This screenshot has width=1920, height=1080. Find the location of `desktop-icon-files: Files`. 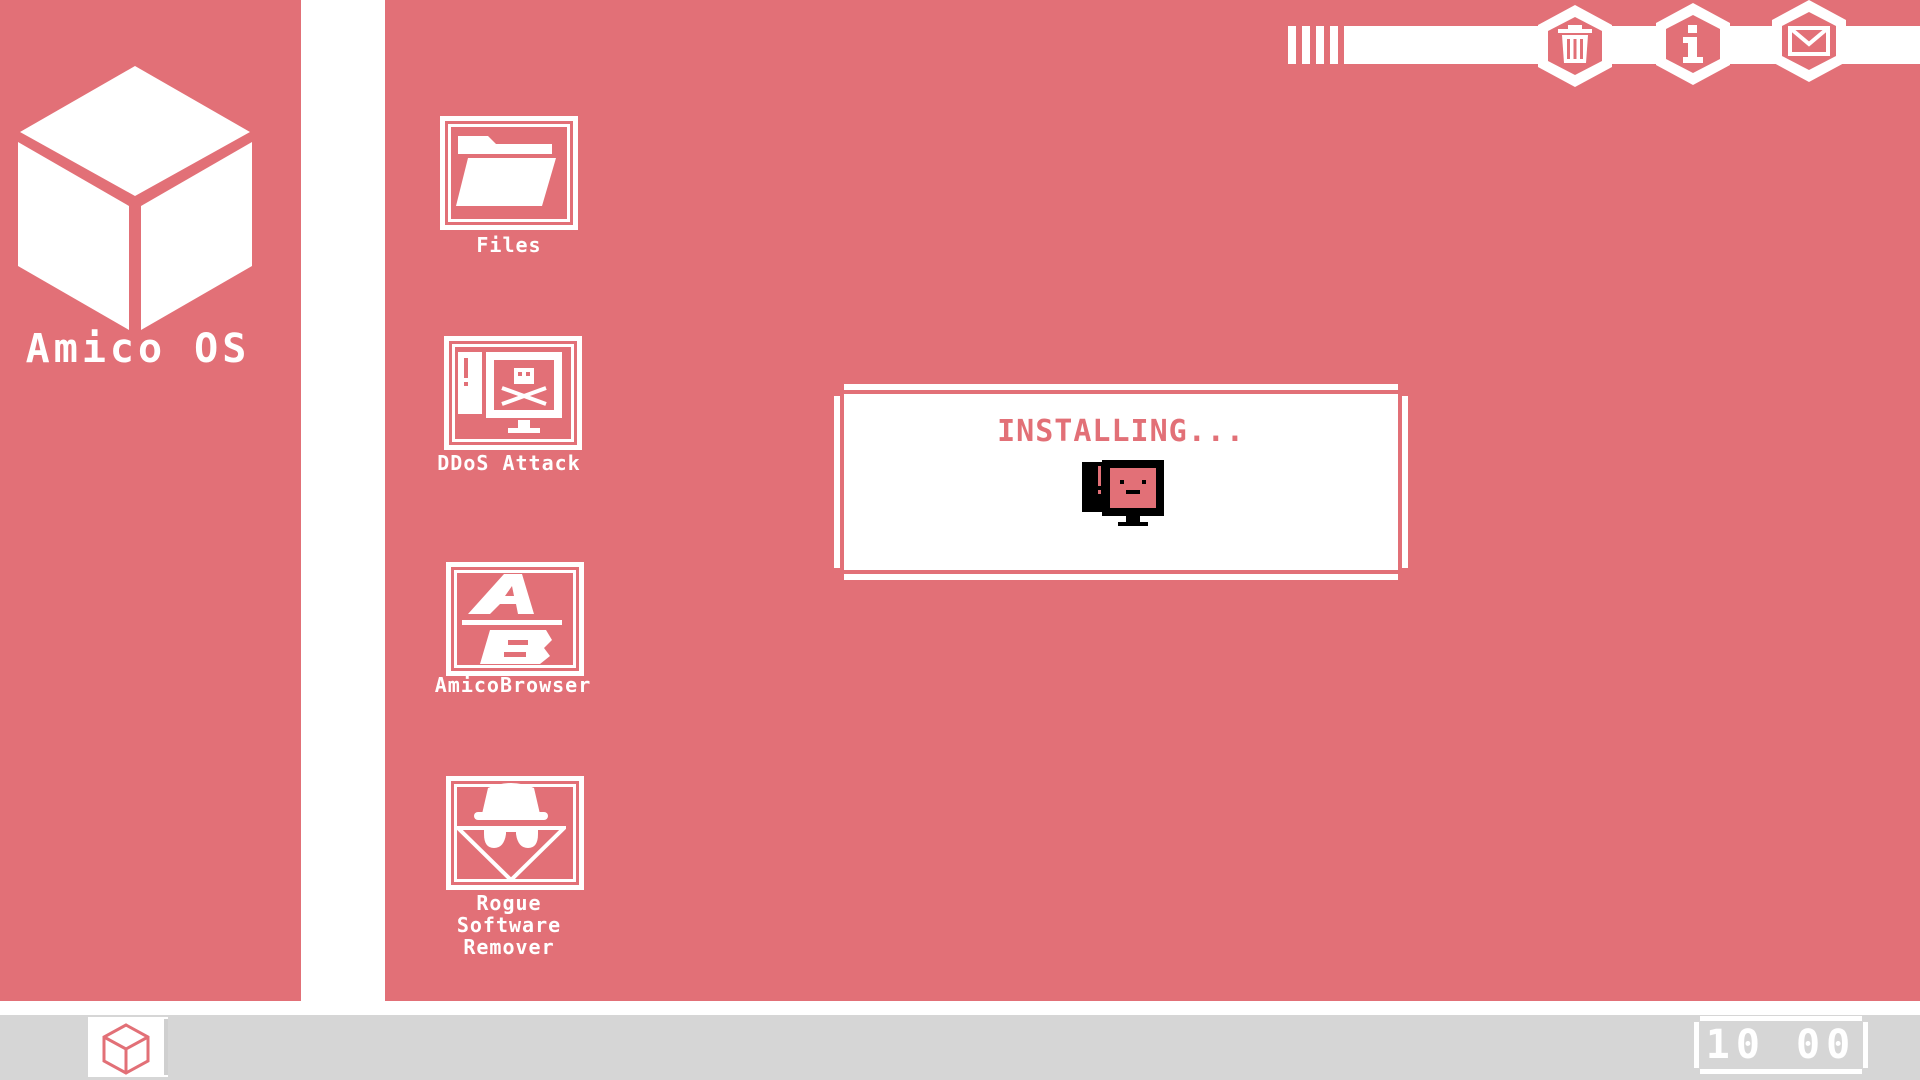

desktop-icon-files: Files is located at coordinates (509, 191).